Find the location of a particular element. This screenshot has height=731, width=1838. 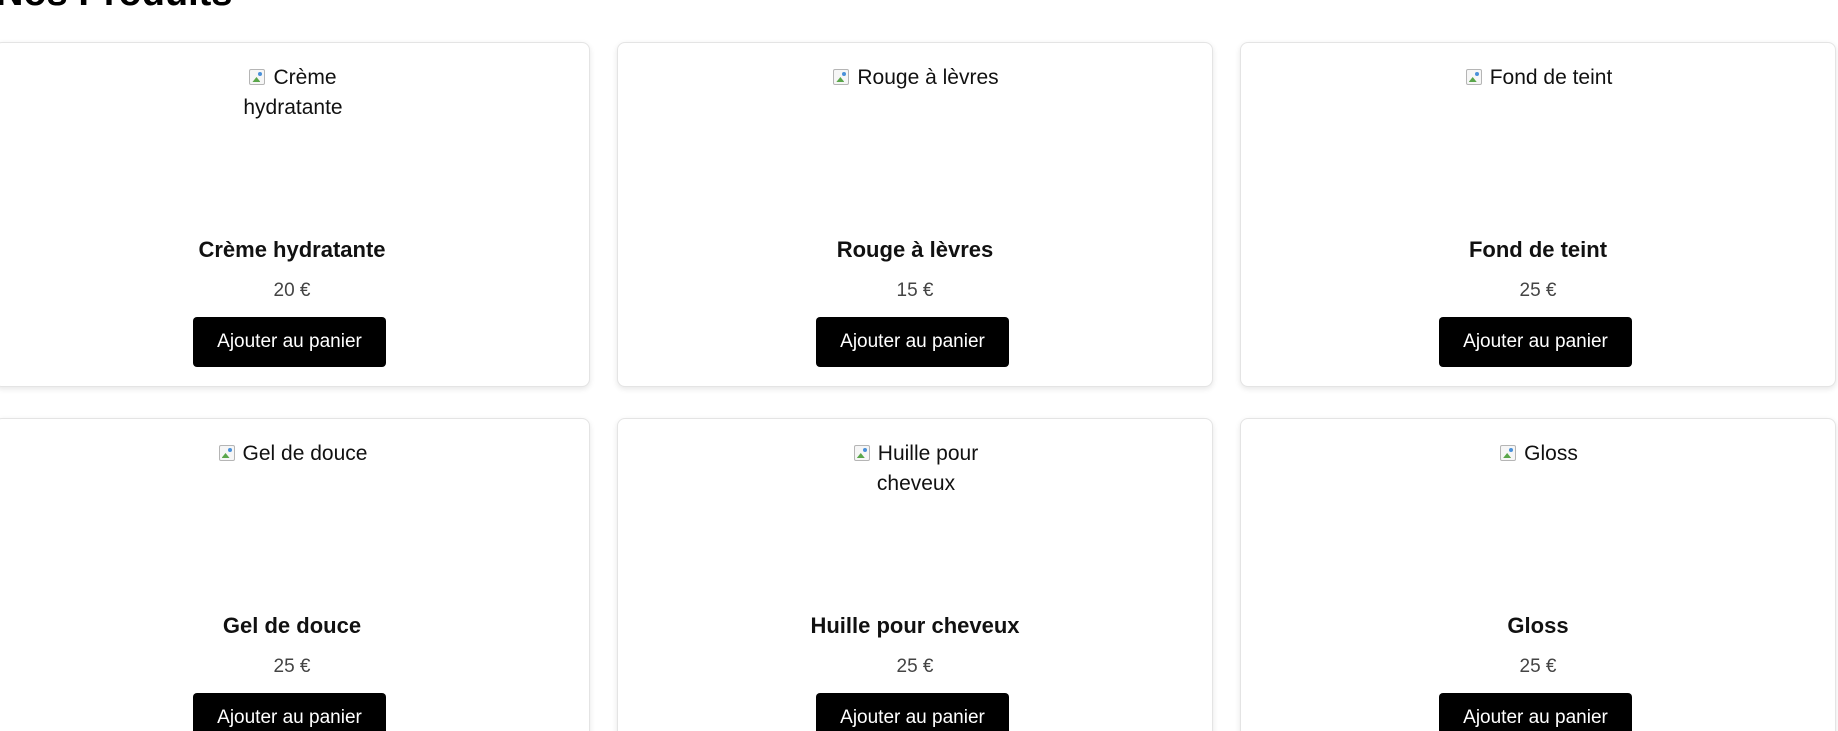

product-price: 20 € is located at coordinates (292, 290).